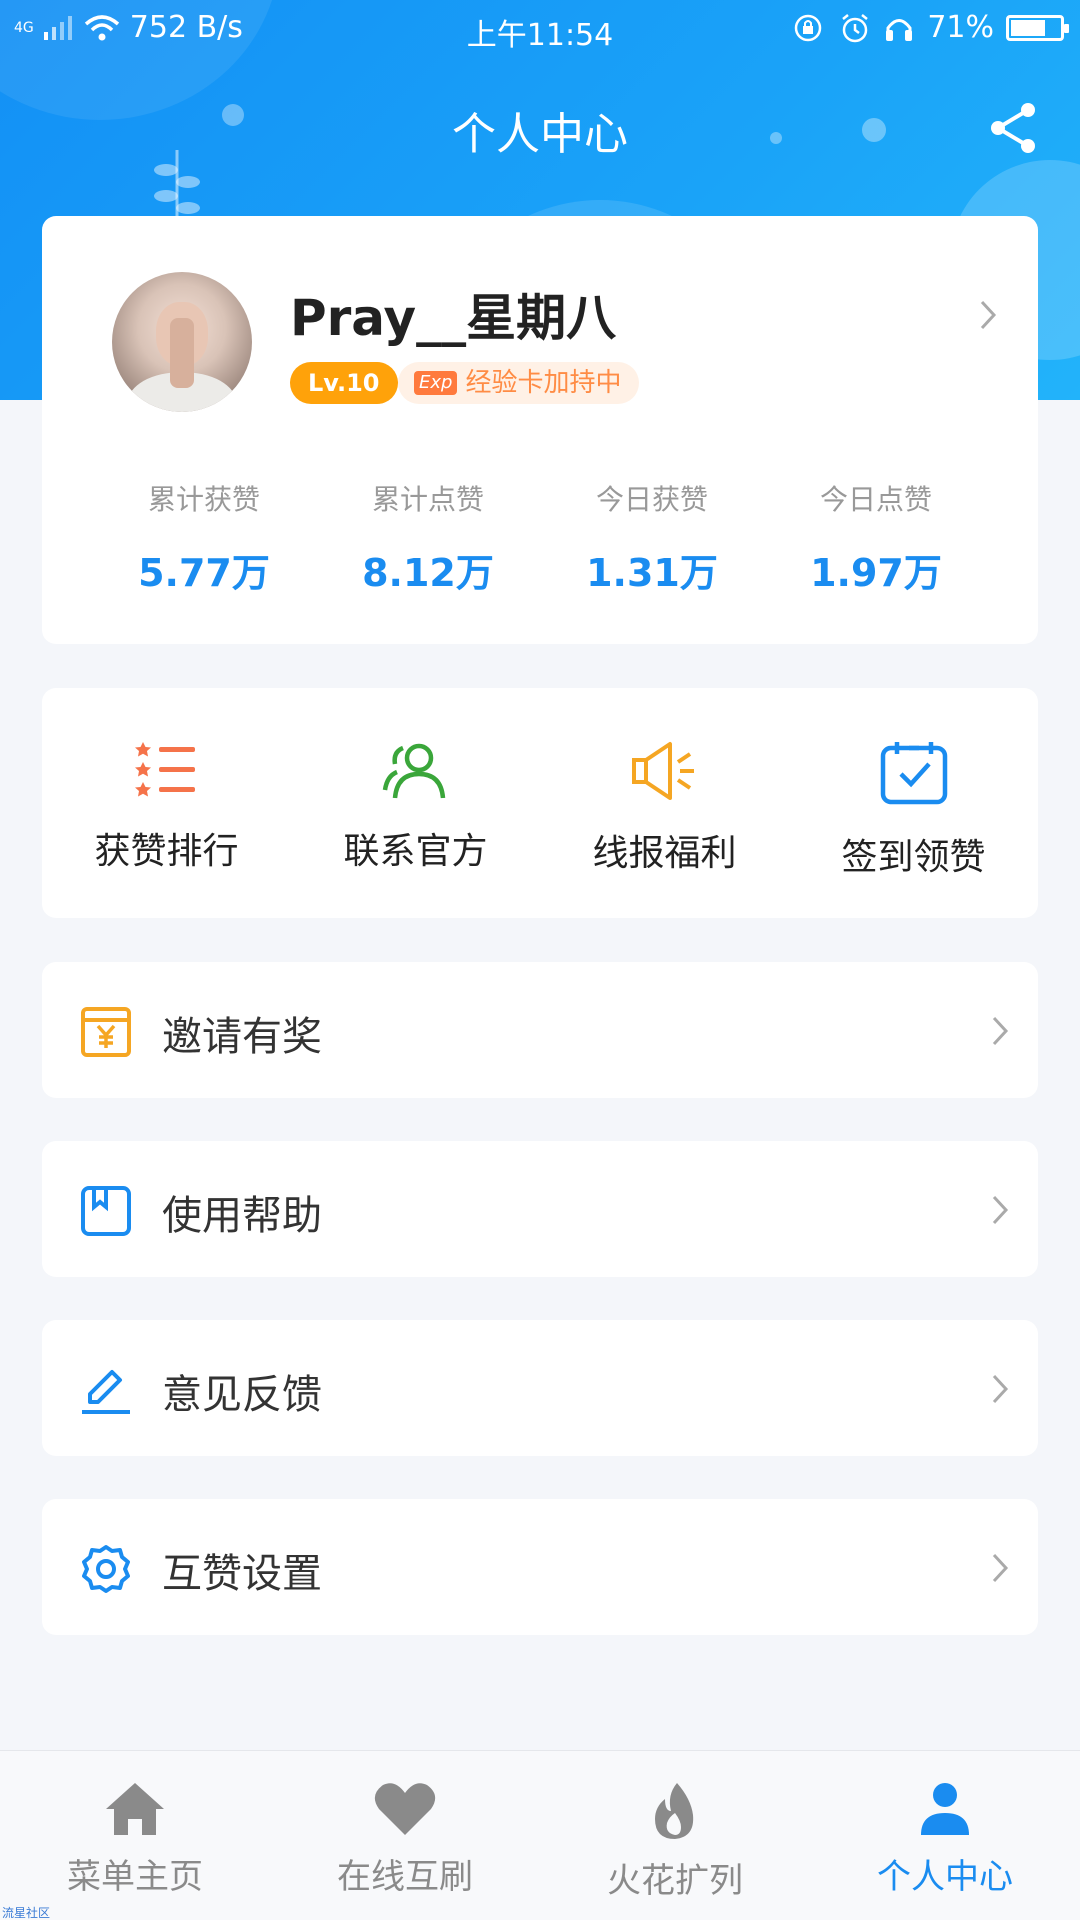 This screenshot has width=1080, height=1920. What do you see at coordinates (855, 27) in the screenshot?
I see `alarm-icon` at bounding box center [855, 27].